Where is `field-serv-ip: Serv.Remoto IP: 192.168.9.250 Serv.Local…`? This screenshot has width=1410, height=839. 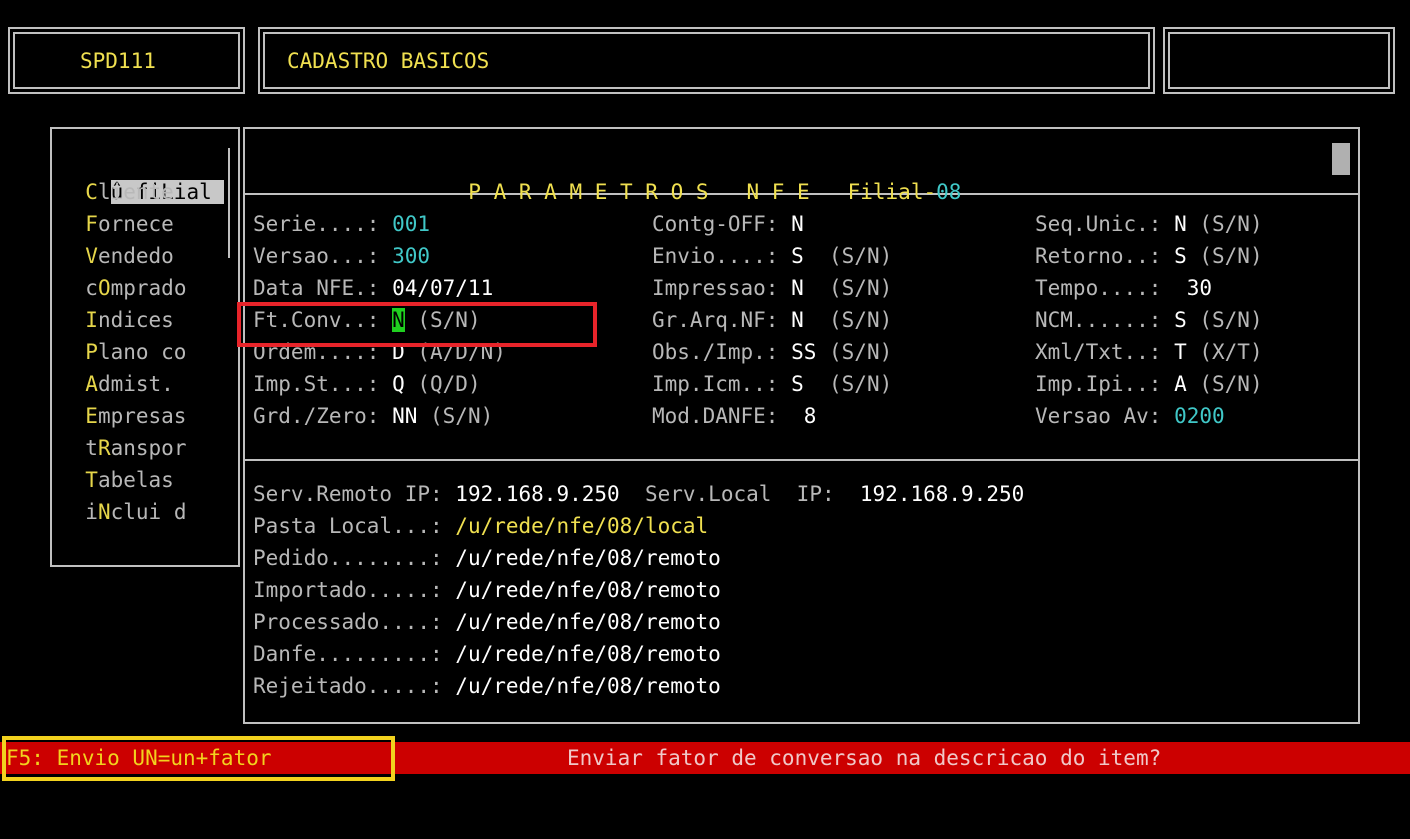
field-serv-ip: Serv.Remoto IP: 192.168.9.250 Serv.Local… is located at coordinates (638, 494).